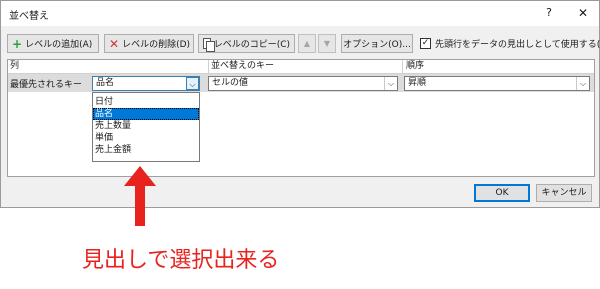  I want to click on ok-button: OK, so click(502, 193).